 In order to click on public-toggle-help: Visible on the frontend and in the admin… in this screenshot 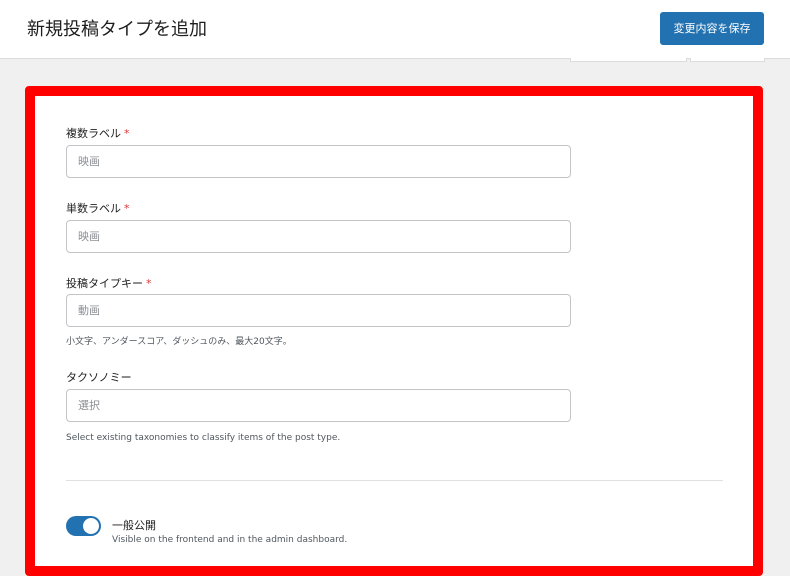, I will do `click(230, 540)`.